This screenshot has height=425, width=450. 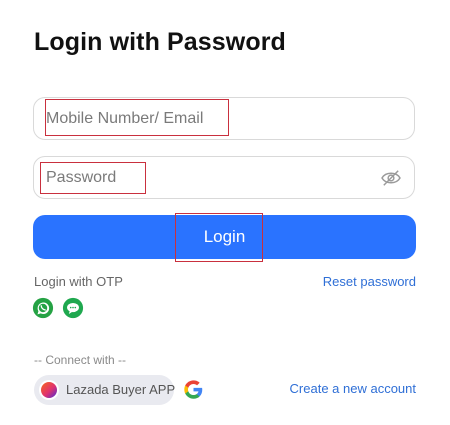 What do you see at coordinates (121, 389) in the screenshot?
I see `lazada-app-label: Lazada Buyer APP` at bounding box center [121, 389].